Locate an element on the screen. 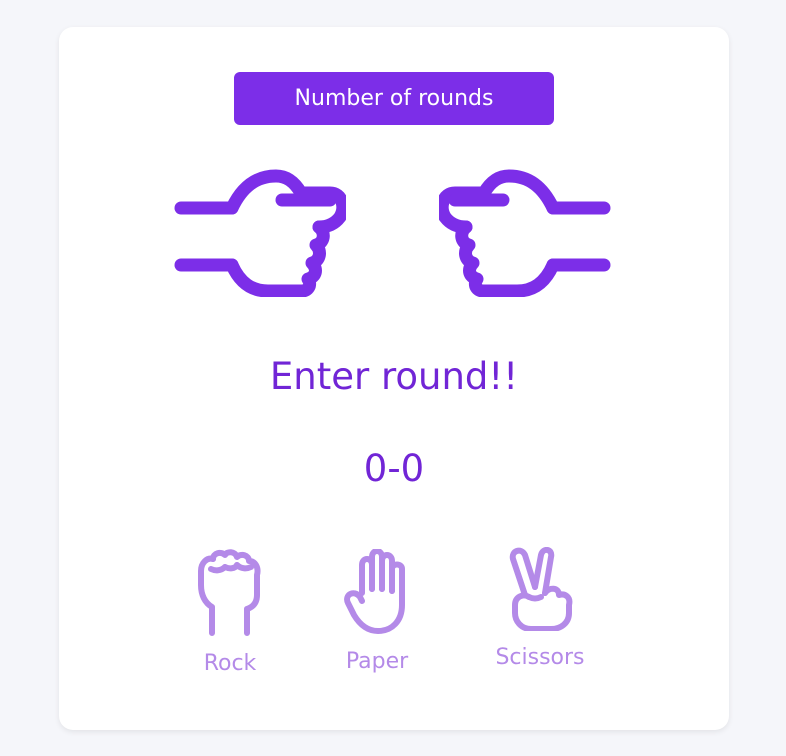  victory-hand-icon is located at coordinates (541, 589).